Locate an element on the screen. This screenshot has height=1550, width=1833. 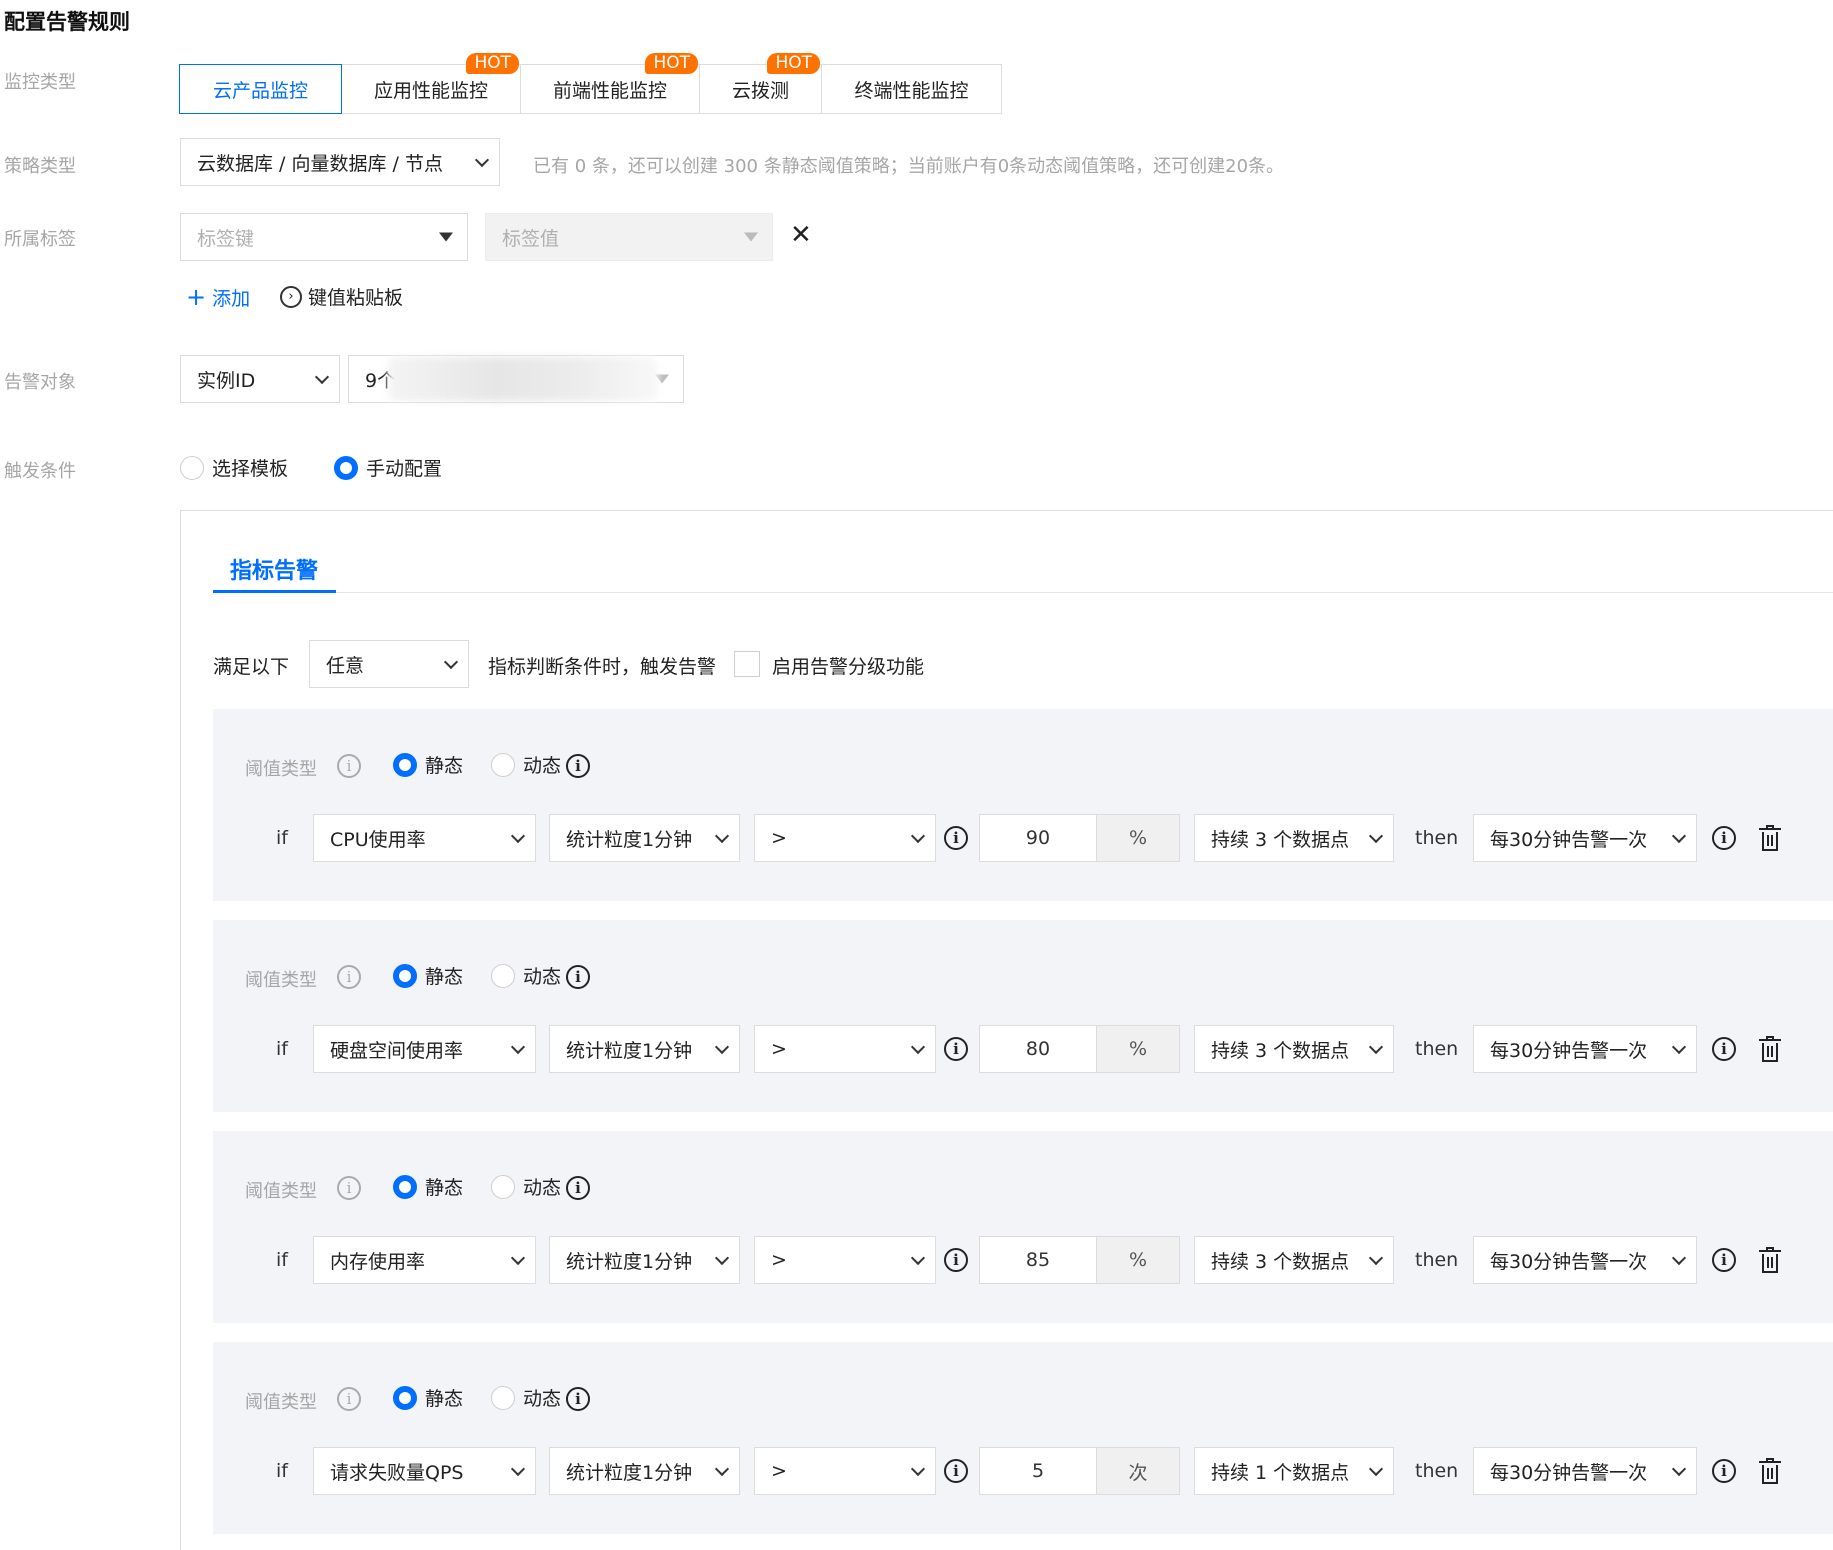
tab-terminal-monitor: 终端性能监控 is located at coordinates (911, 89).